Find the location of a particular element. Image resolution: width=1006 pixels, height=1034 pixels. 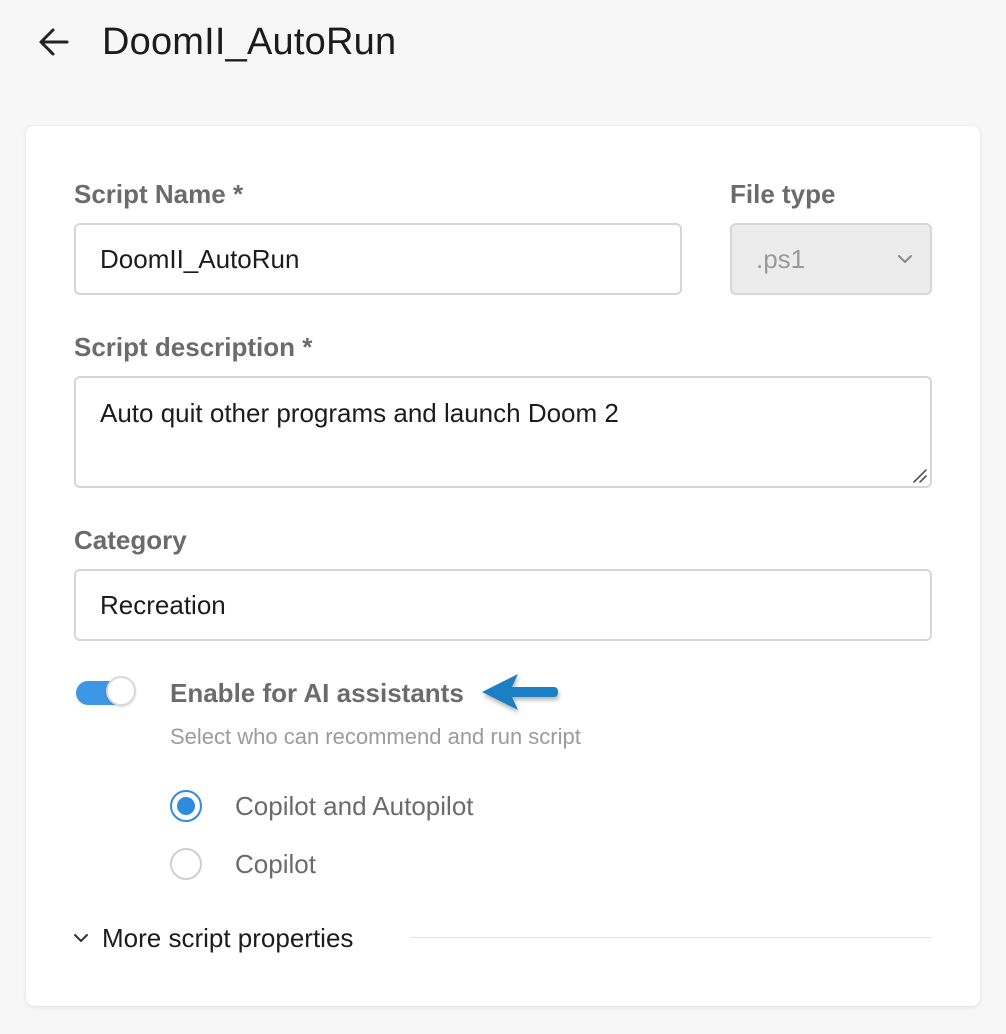

ai-assistants-subtitle: Select who can recommend and run script is located at coordinates (375, 736).